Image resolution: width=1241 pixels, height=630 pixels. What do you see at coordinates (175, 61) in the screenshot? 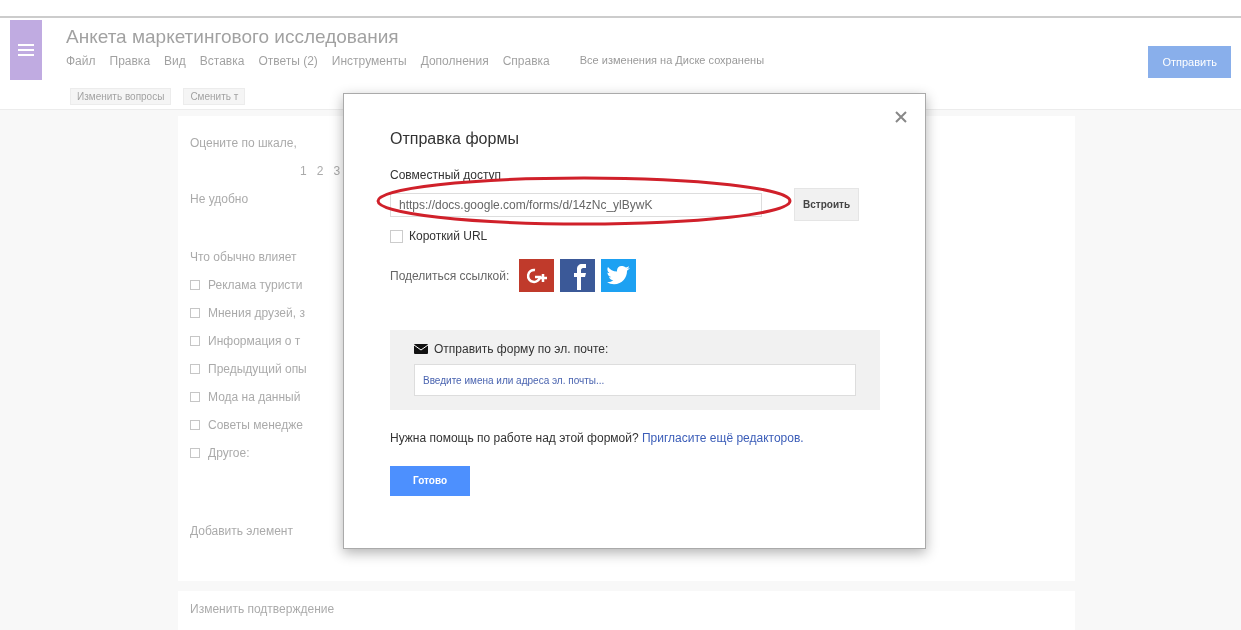
I see `menu-item: Вид` at bounding box center [175, 61].